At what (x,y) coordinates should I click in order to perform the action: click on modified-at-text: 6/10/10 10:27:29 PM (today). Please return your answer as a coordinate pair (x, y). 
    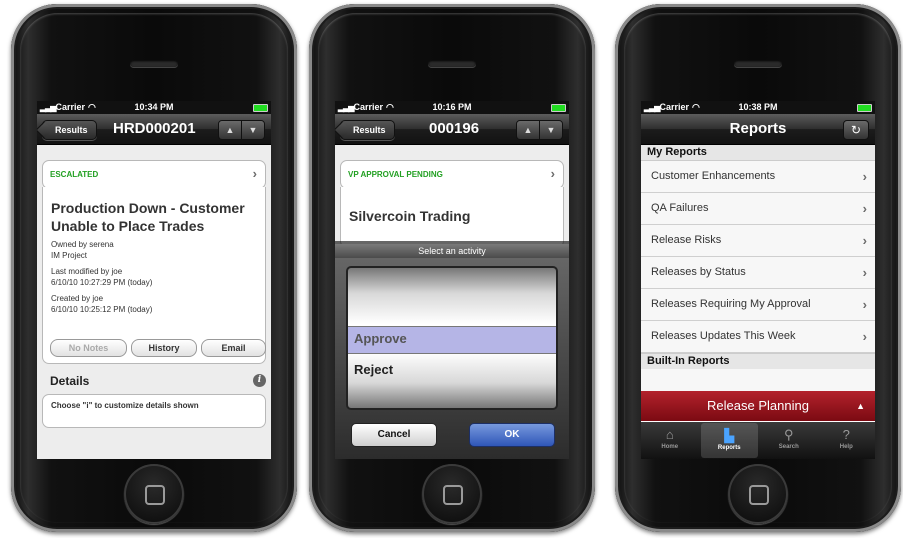
    Looking at the image, I should click on (102, 282).